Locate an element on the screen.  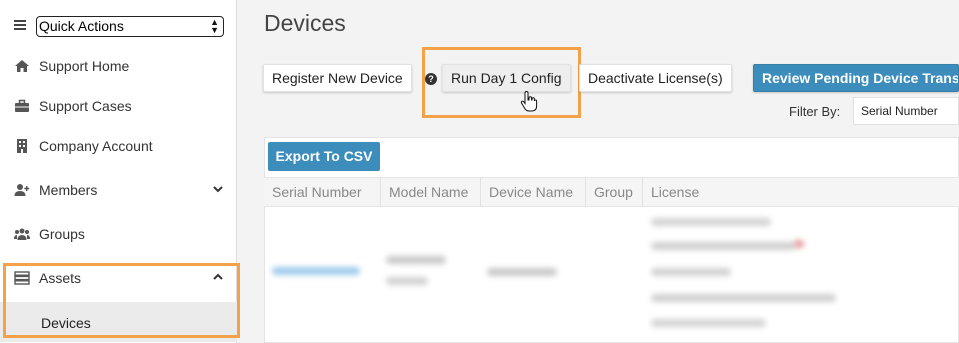
sidebar-item-support-home: Support Home is located at coordinates (118, 66).